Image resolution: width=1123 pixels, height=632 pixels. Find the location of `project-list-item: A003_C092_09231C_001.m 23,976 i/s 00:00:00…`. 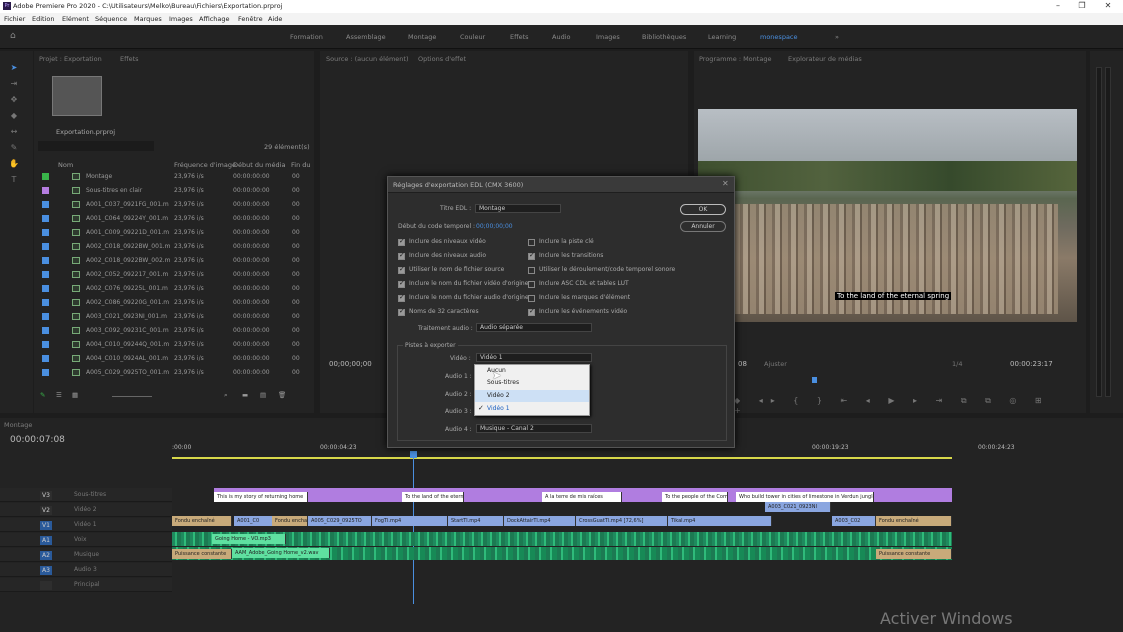

project-list-item: A003_C092_09231C_001.m 23,976 i/s 00:00:00… is located at coordinates (172, 331).